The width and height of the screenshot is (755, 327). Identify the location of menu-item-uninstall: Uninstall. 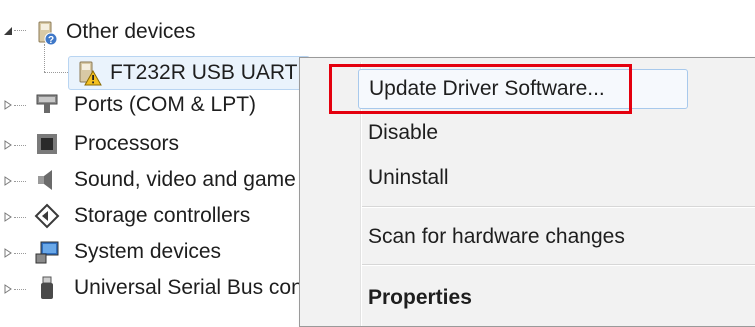
(548, 178).